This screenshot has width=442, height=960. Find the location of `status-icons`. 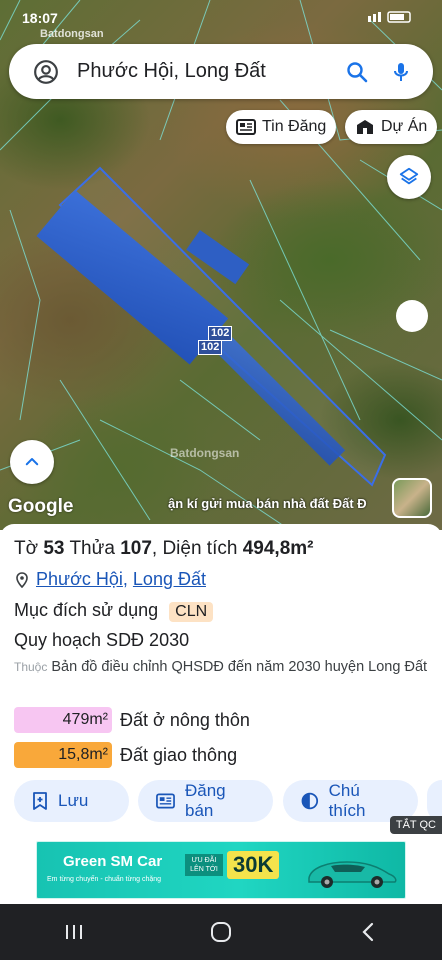

status-icons is located at coordinates (398, 18).